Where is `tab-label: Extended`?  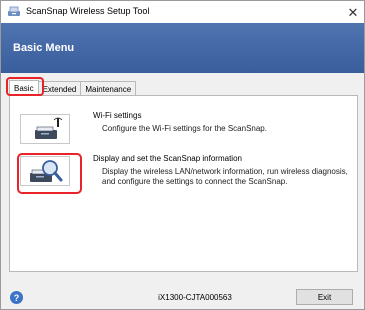
tab-label: Extended is located at coordinates (59, 89).